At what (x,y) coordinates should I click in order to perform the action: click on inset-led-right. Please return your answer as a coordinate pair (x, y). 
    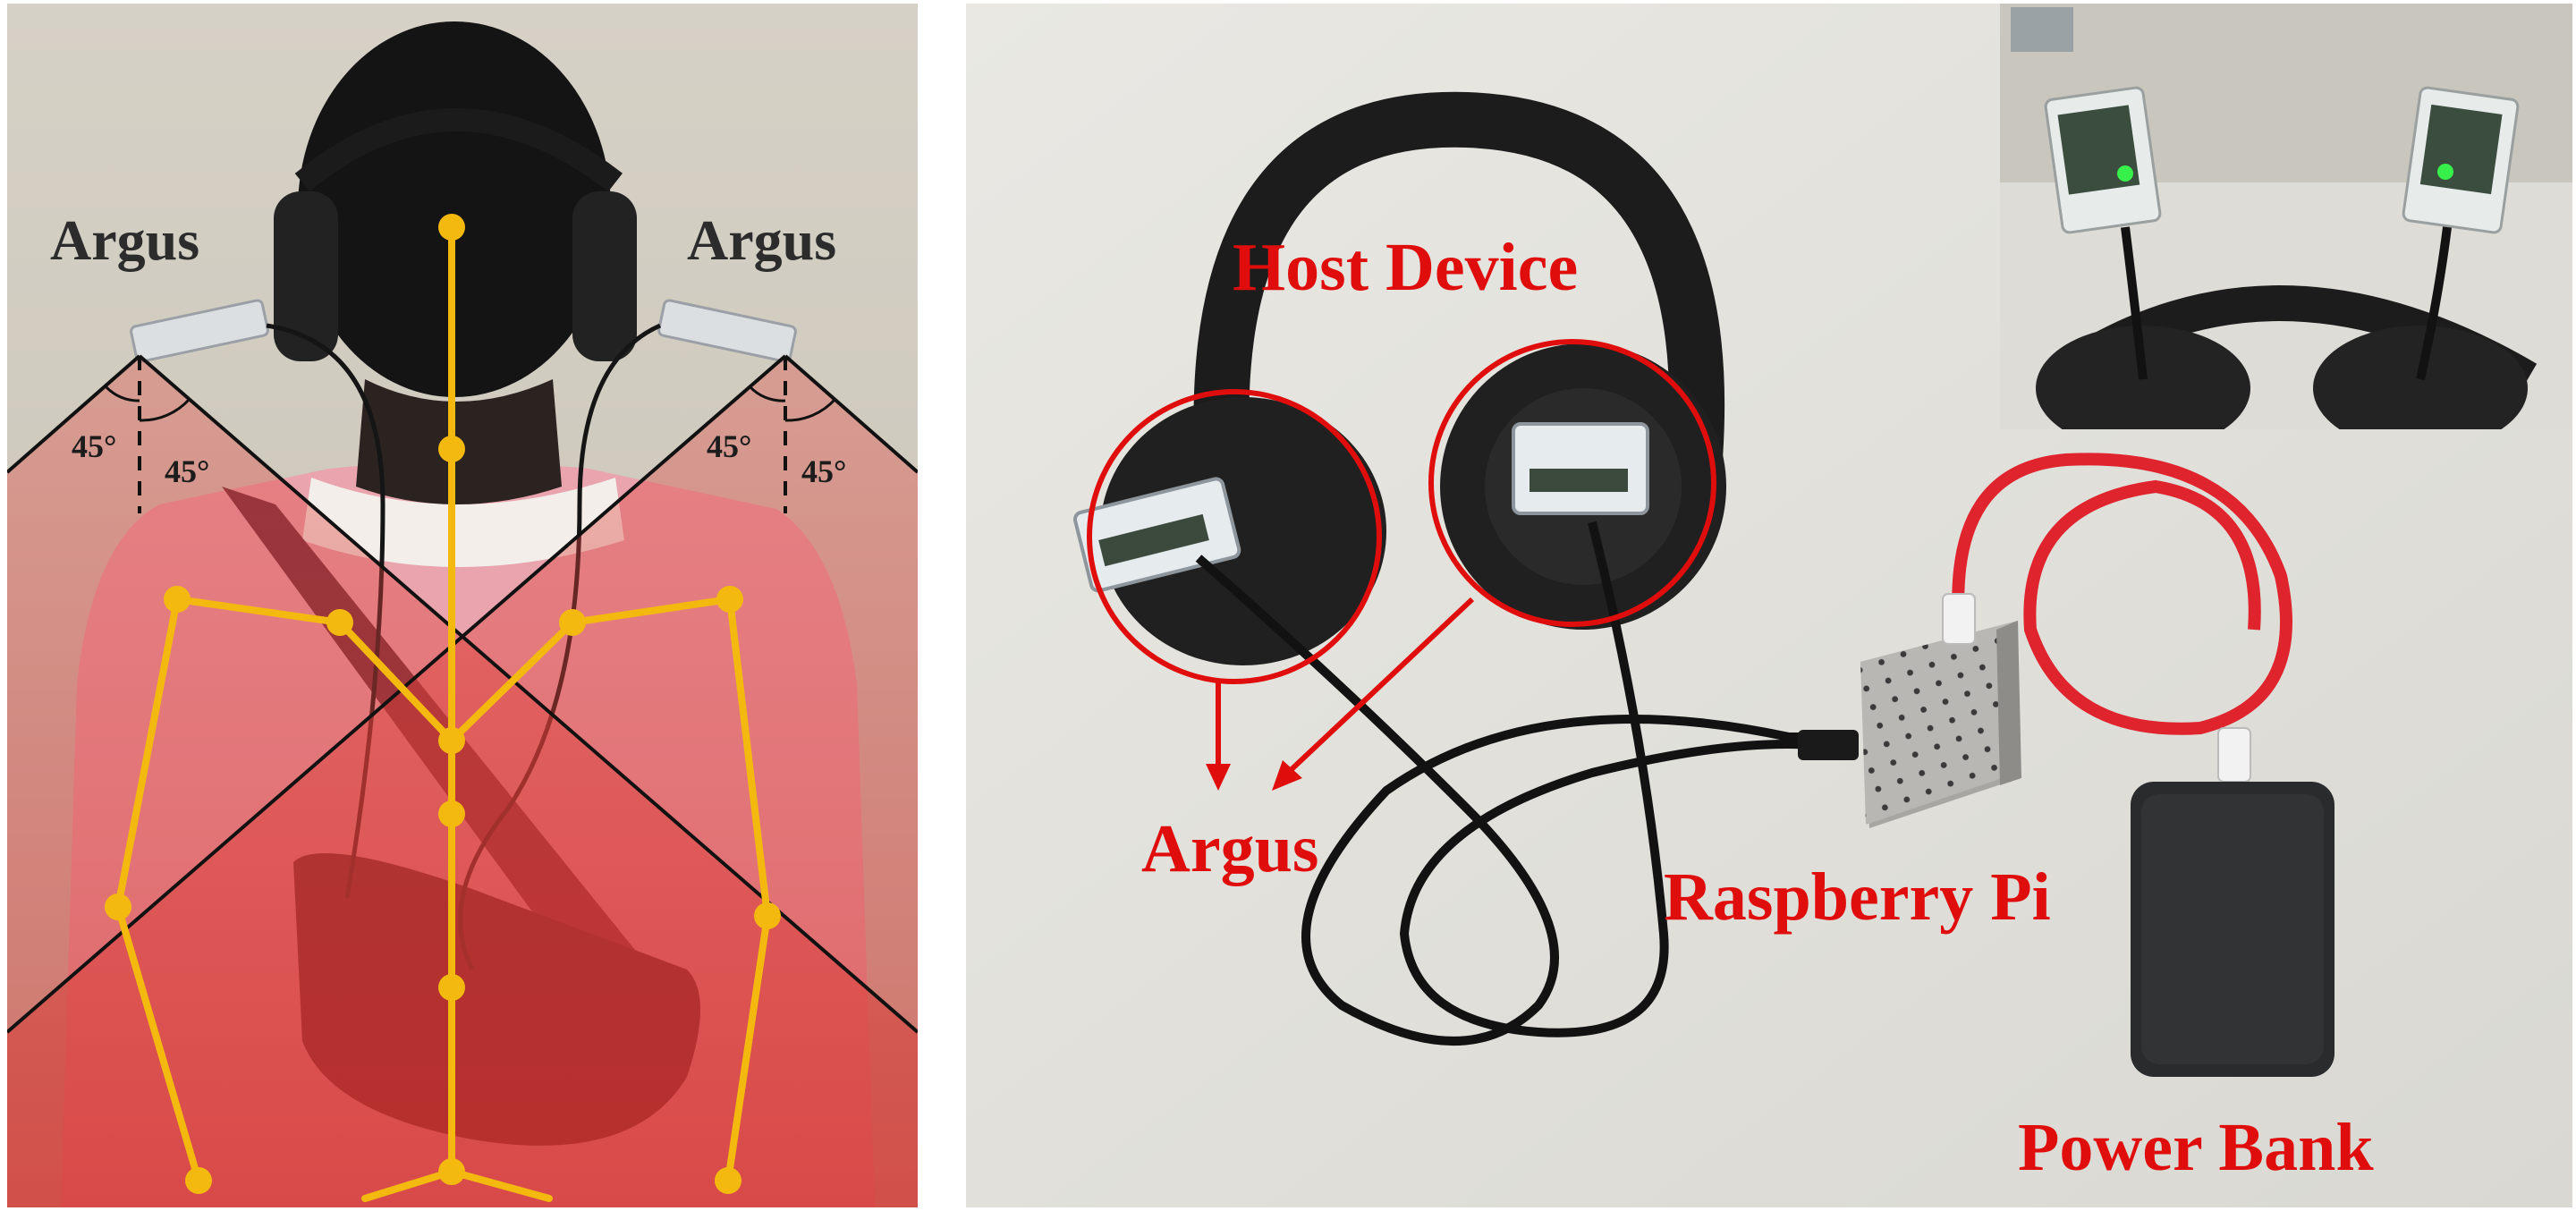
    Looking at the image, I should click on (2445, 172).